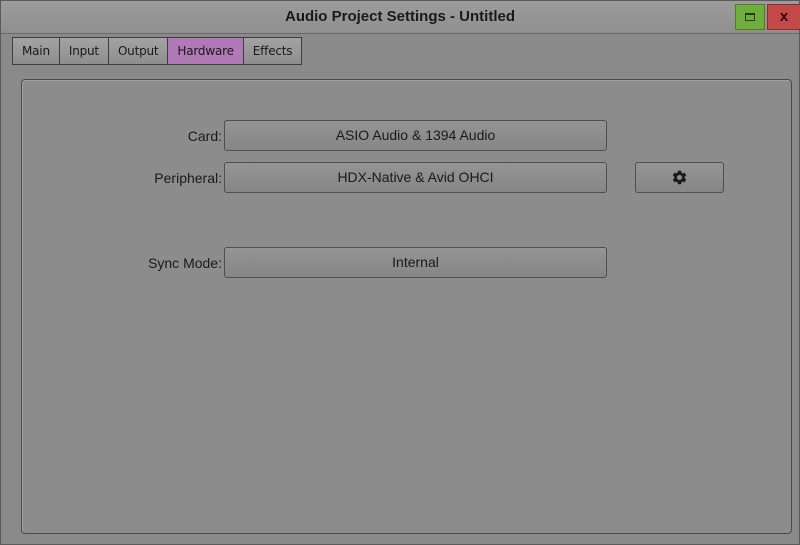  I want to click on tab-output: Output, so click(138, 51).